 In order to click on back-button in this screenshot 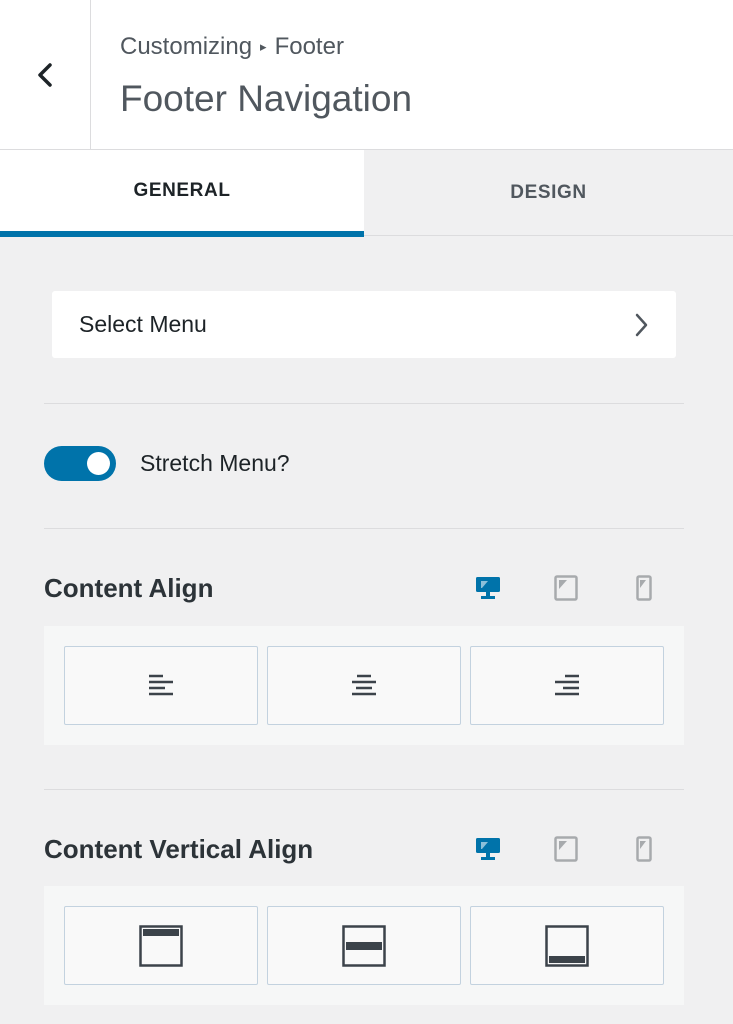, I will do `click(45, 74)`.